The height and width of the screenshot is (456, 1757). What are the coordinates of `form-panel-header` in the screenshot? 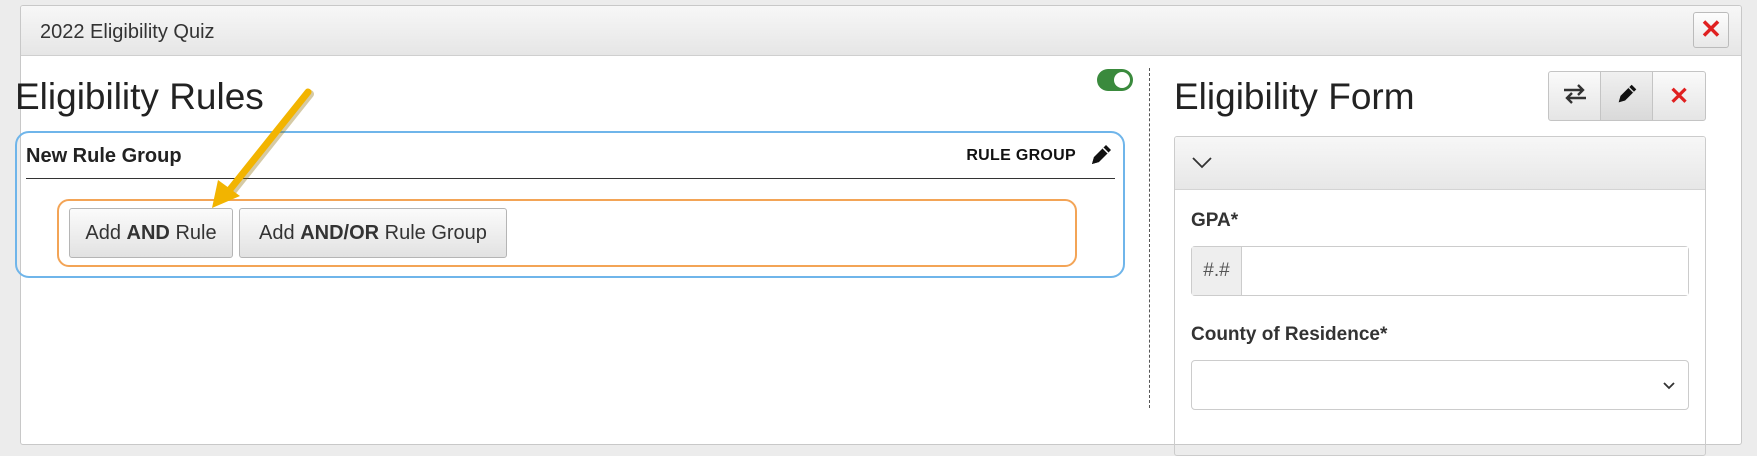 It's located at (1440, 163).